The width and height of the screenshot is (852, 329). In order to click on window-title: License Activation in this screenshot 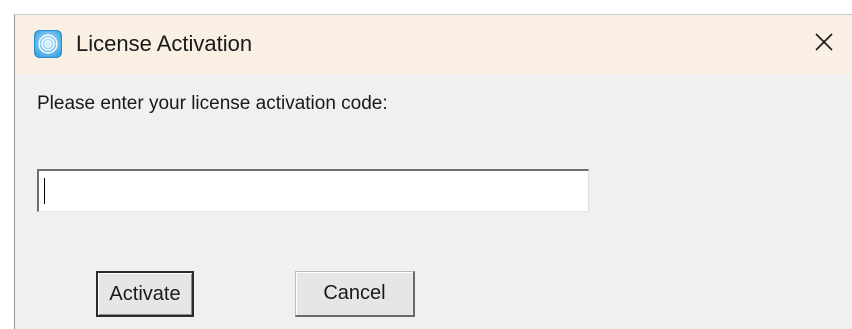, I will do `click(164, 43)`.